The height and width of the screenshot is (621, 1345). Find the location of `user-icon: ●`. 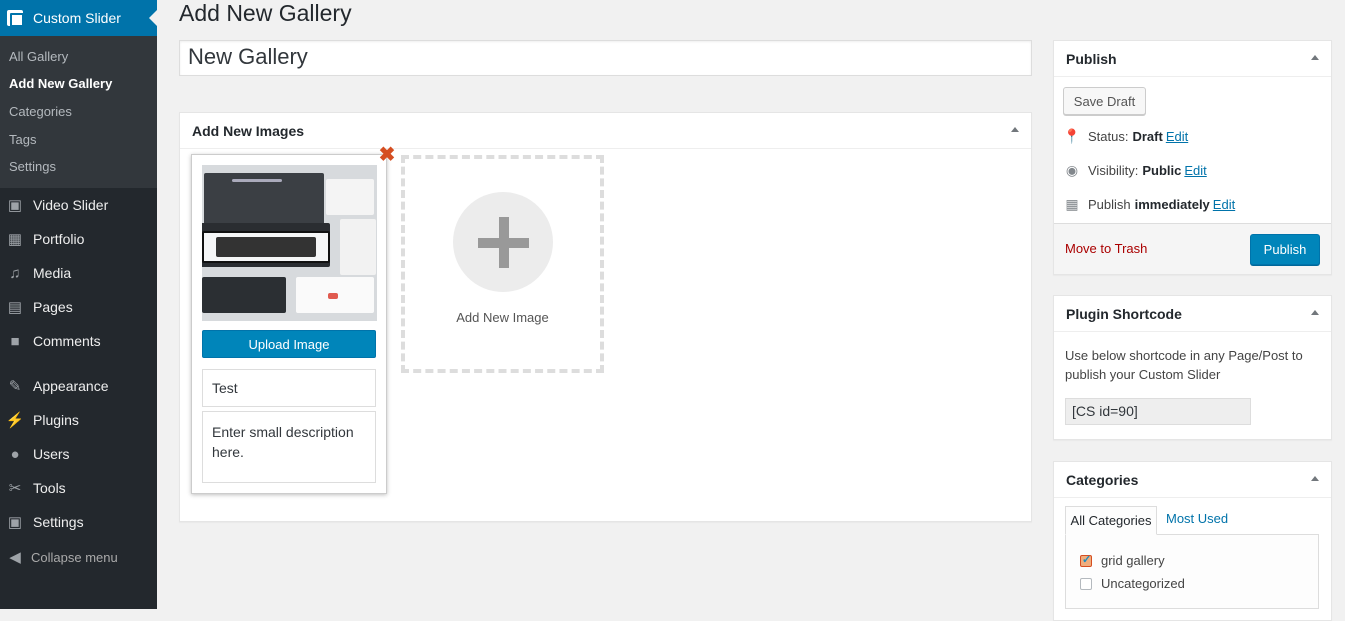

user-icon: ● is located at coordinates (15, 454).